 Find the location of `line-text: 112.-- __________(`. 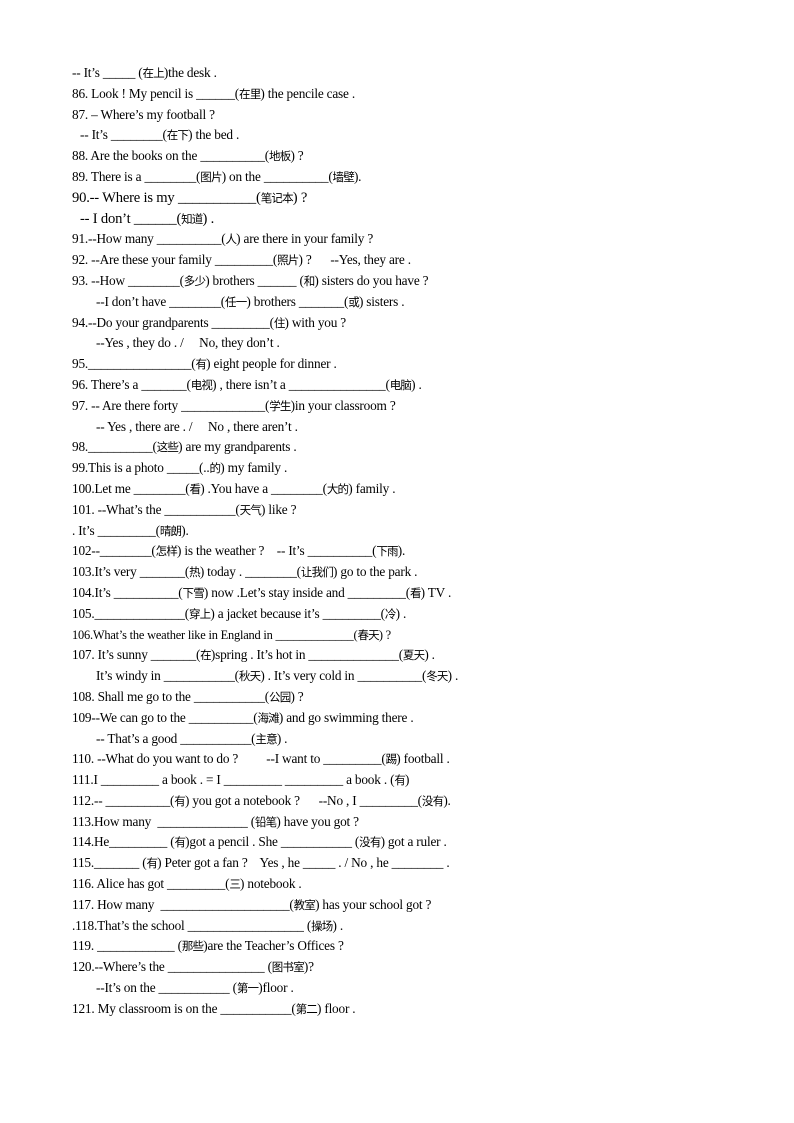

line-text: 112.-- __________( is located at coordinates (123, 800).